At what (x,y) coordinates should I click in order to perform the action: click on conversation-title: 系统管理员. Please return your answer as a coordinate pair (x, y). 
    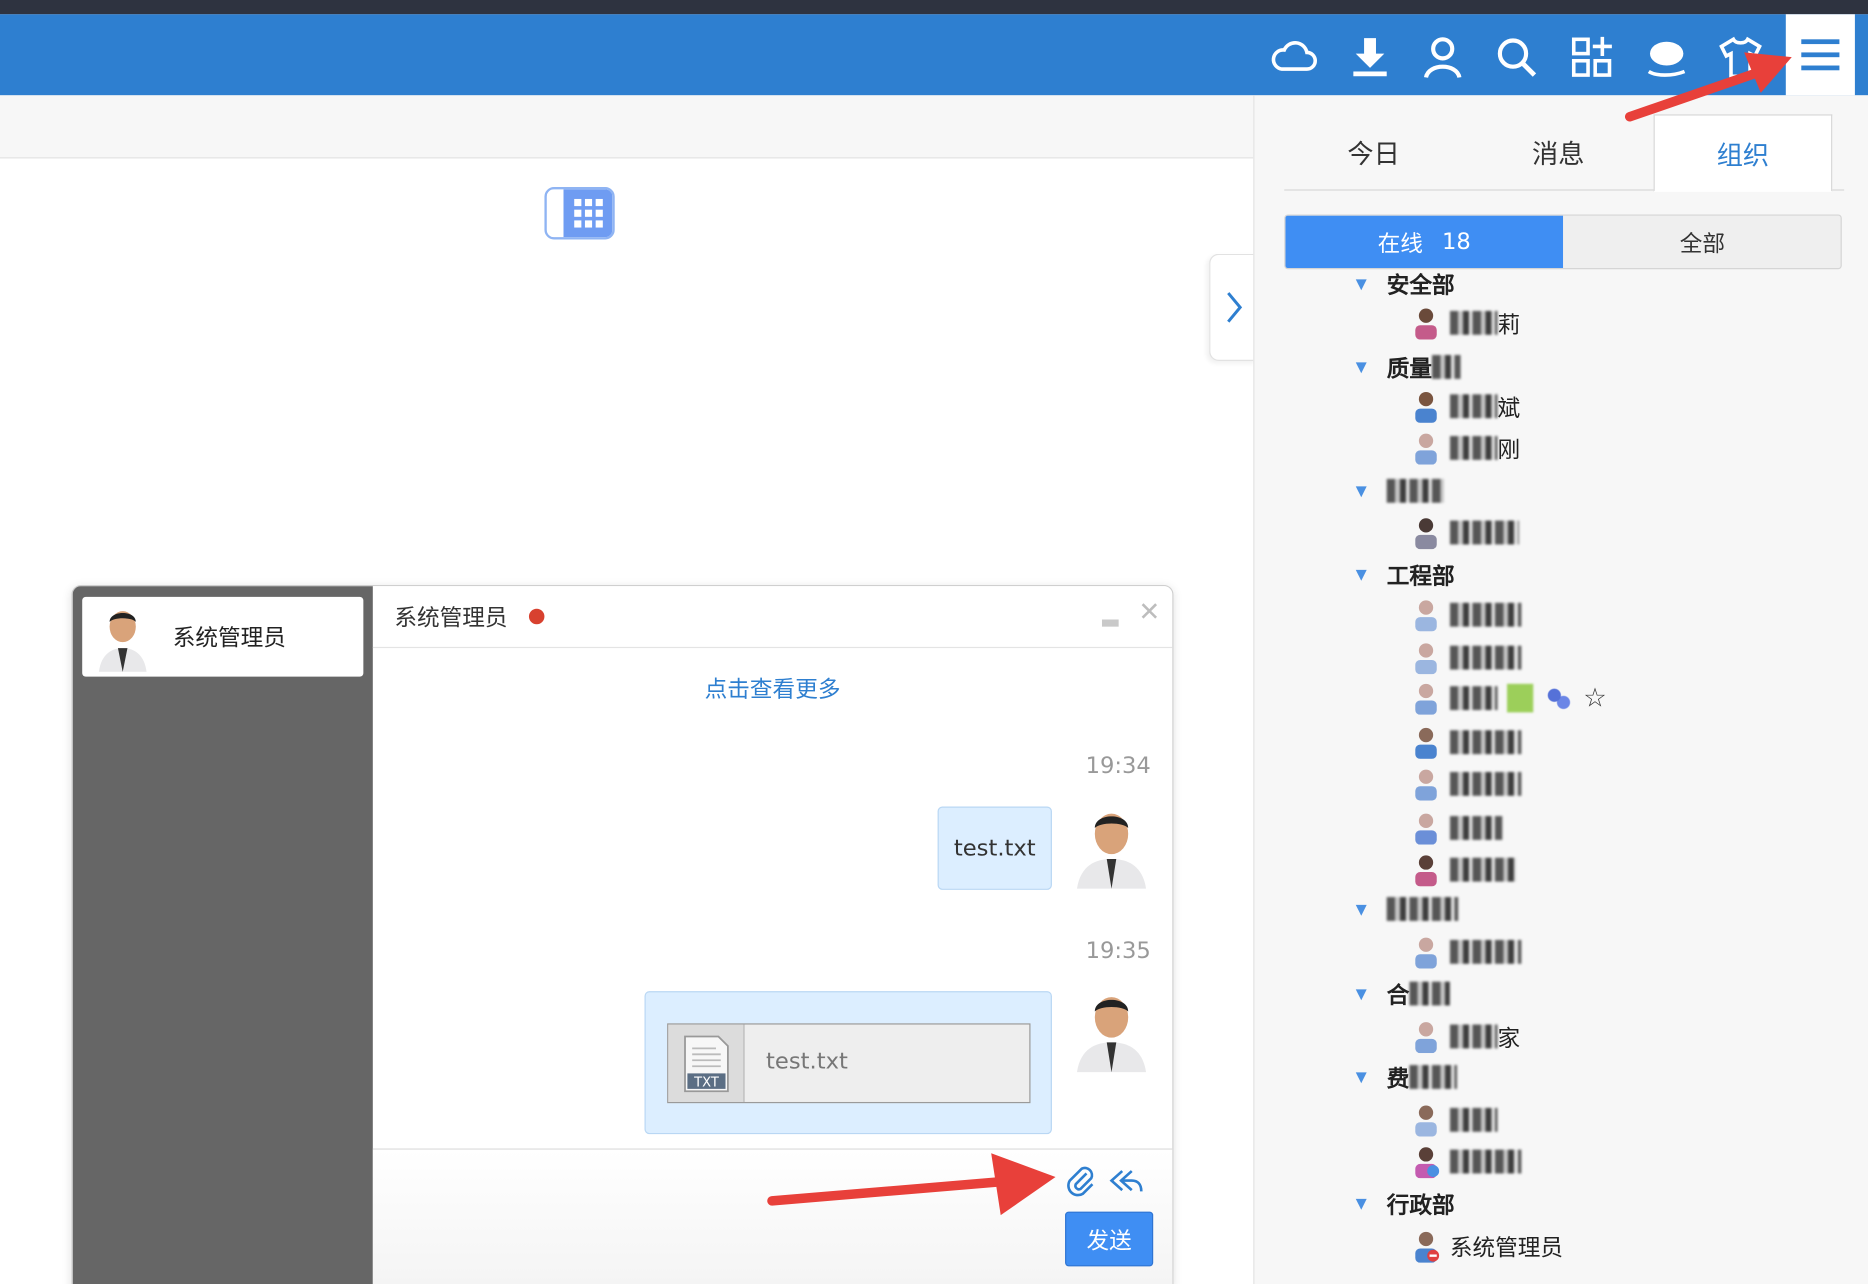
    Looking at the image, I should click on (451, 618).